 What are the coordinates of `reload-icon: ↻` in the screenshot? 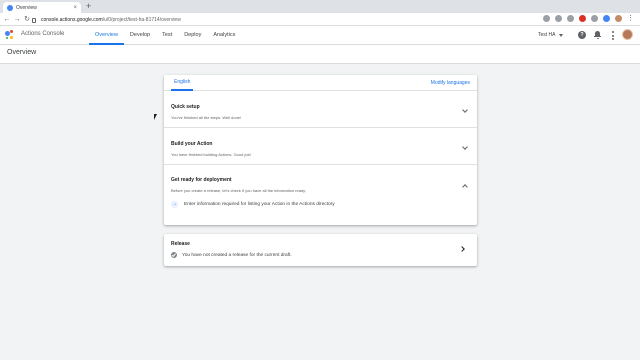 It's located at (27, 19).